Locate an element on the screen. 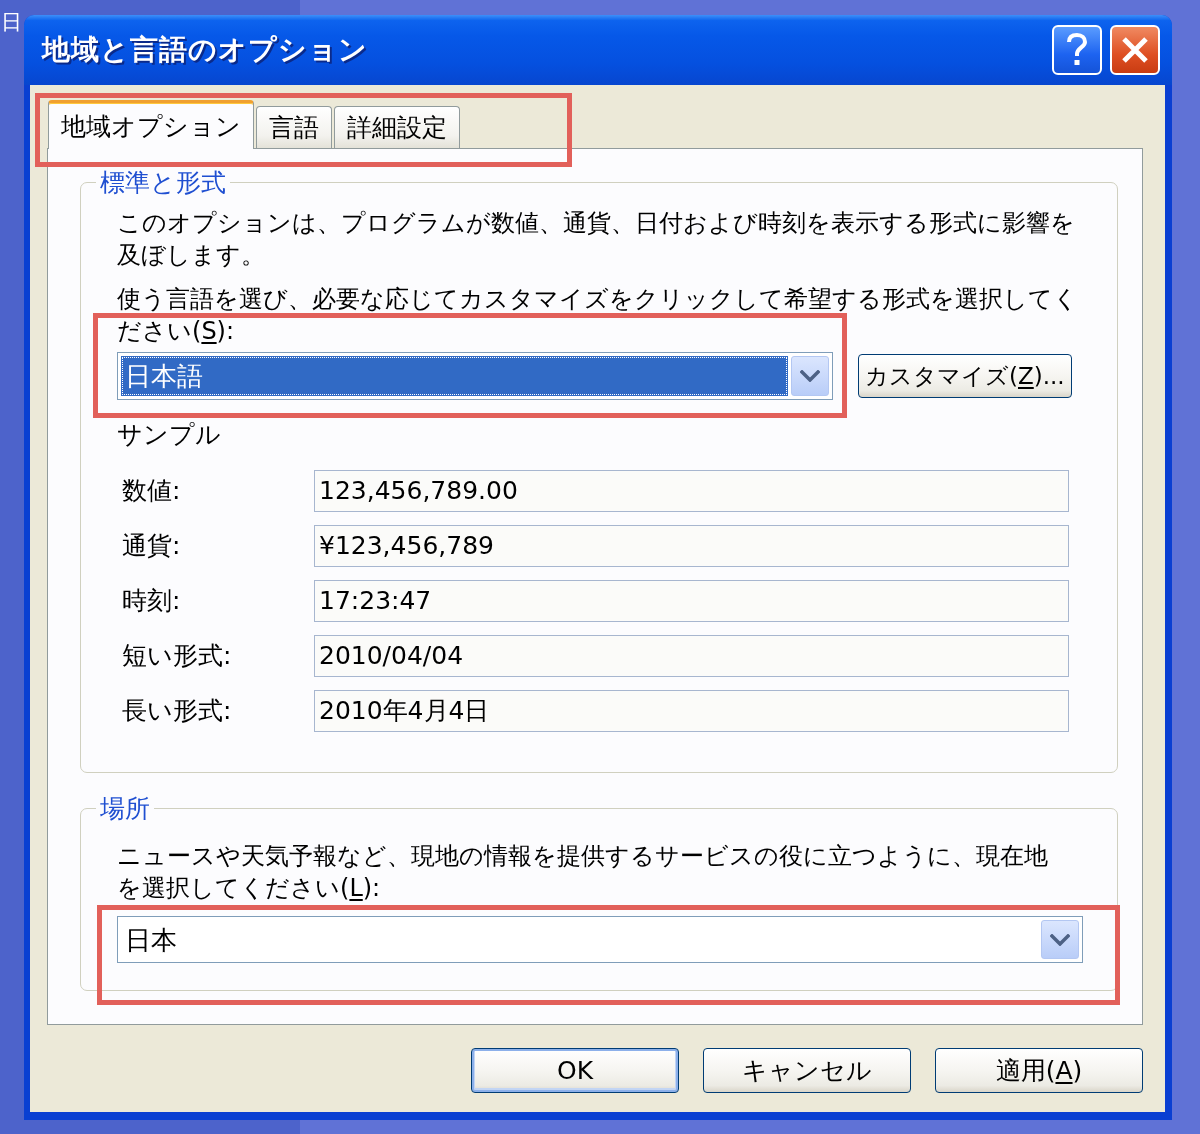 This screenshot has height=1134, width=1200. tab: 言語 is located at coordinates (294, 127).